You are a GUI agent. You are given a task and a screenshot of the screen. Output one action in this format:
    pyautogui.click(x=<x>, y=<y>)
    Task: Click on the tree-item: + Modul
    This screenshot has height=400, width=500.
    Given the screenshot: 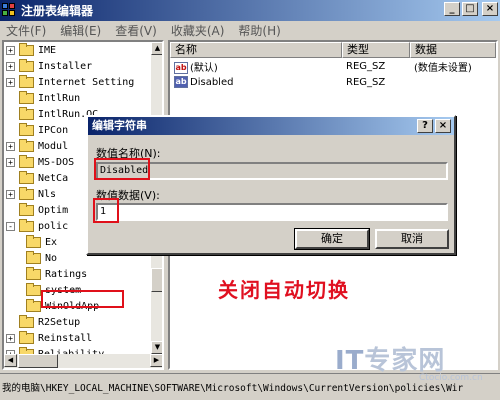 What is the action you would take?
    pyautogui.click(x=37, y=146)
    